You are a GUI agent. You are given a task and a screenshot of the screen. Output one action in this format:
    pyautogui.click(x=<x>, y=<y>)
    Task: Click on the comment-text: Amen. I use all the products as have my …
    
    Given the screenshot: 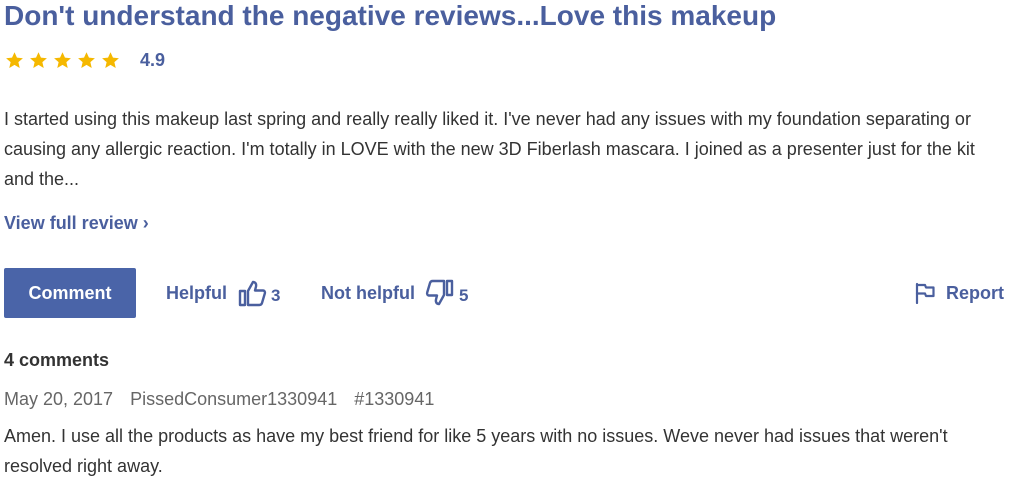 What is the action you would take?
    pyautogui.click(x=476, y=451)
    